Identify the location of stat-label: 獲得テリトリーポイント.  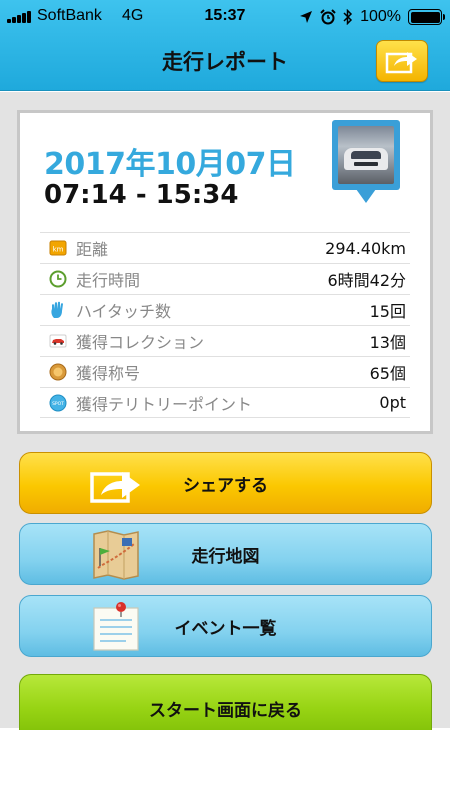
(164, 404).